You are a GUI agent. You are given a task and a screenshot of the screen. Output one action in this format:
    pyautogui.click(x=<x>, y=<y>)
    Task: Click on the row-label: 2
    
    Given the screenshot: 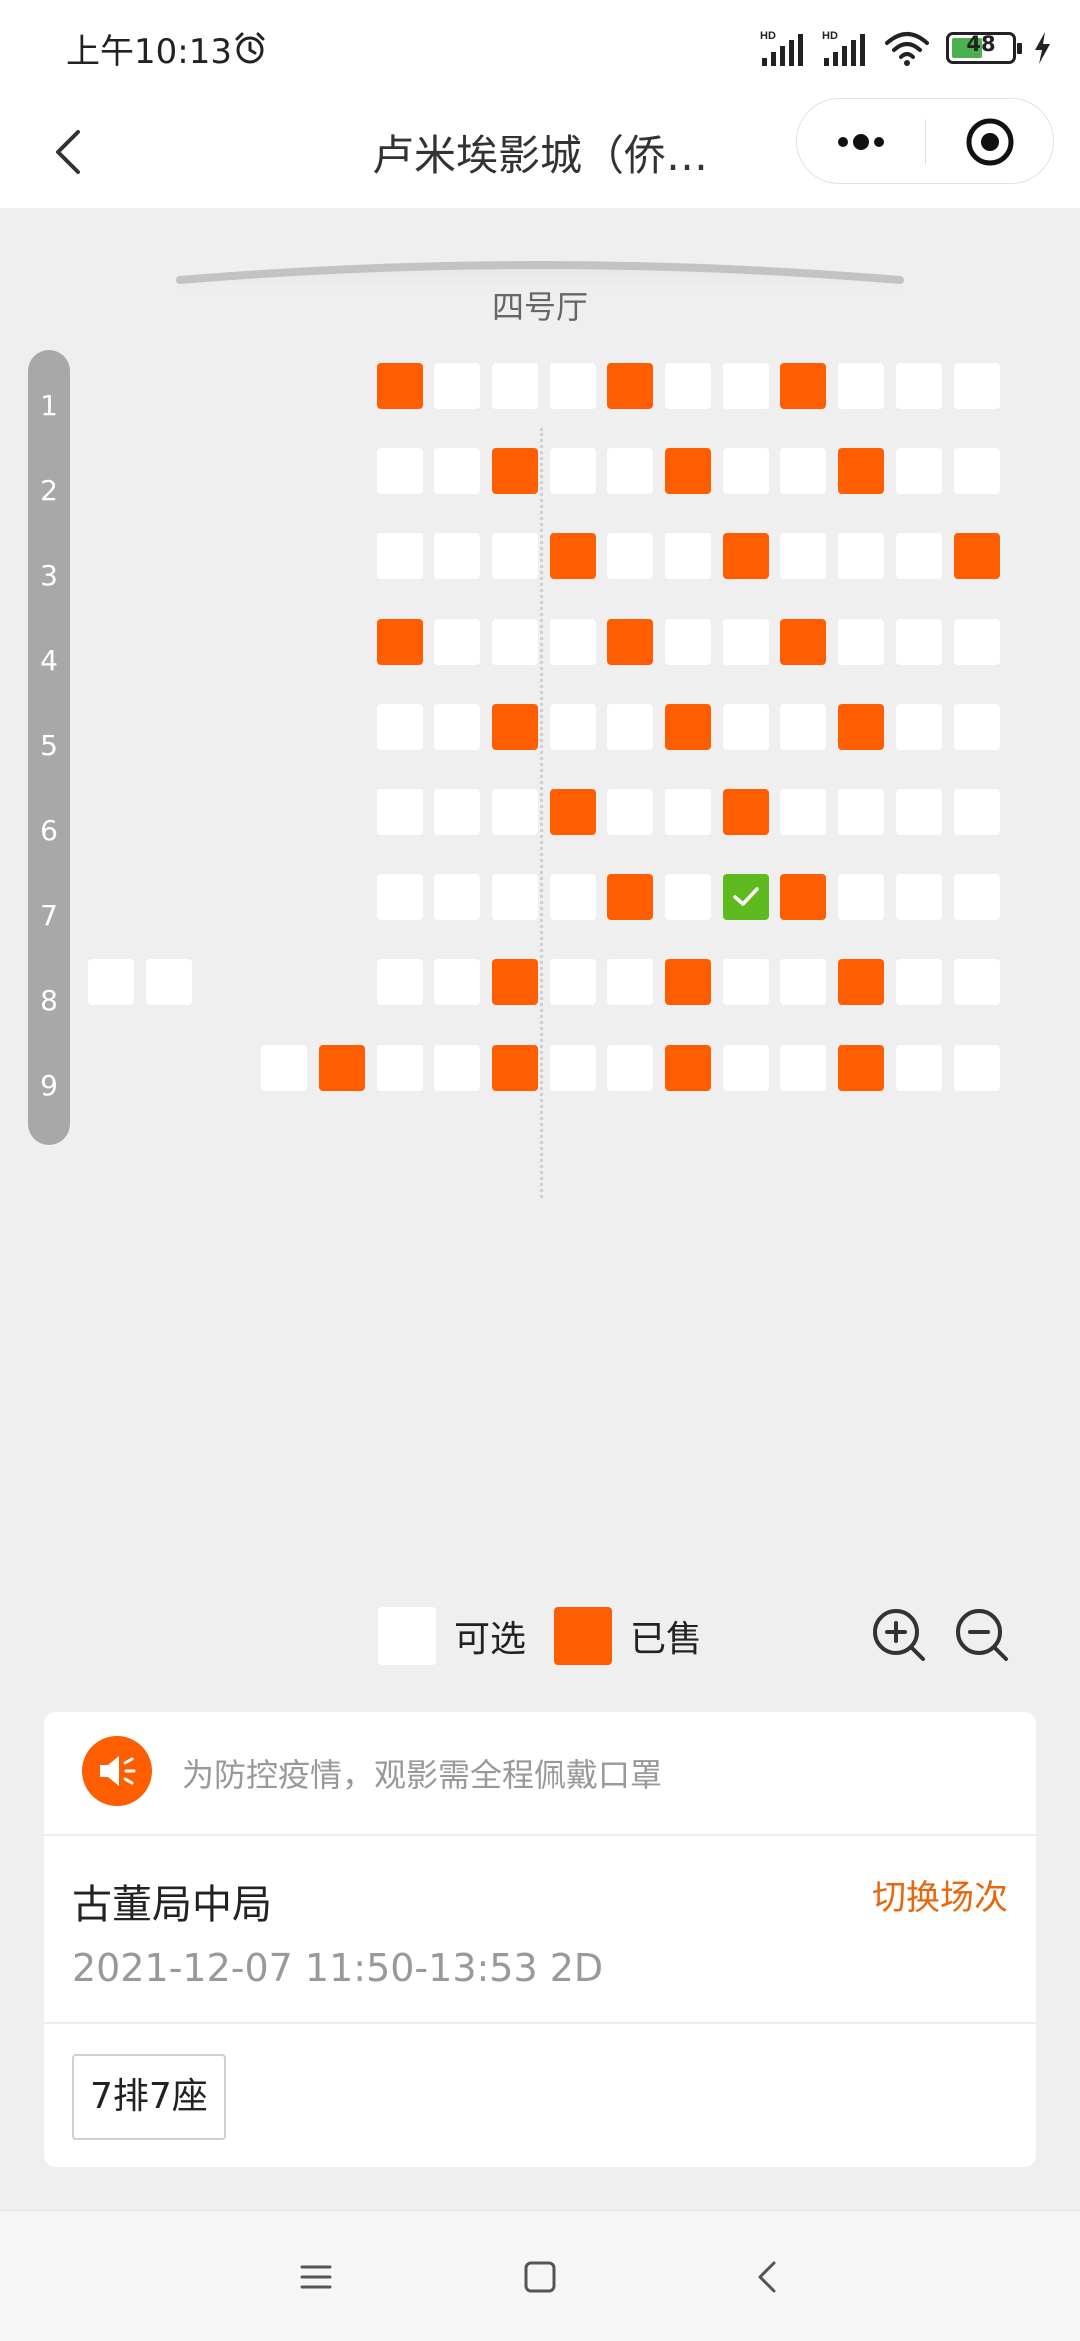 What is the action you would take?
    pyautogui.click(x=49, y=490)
    